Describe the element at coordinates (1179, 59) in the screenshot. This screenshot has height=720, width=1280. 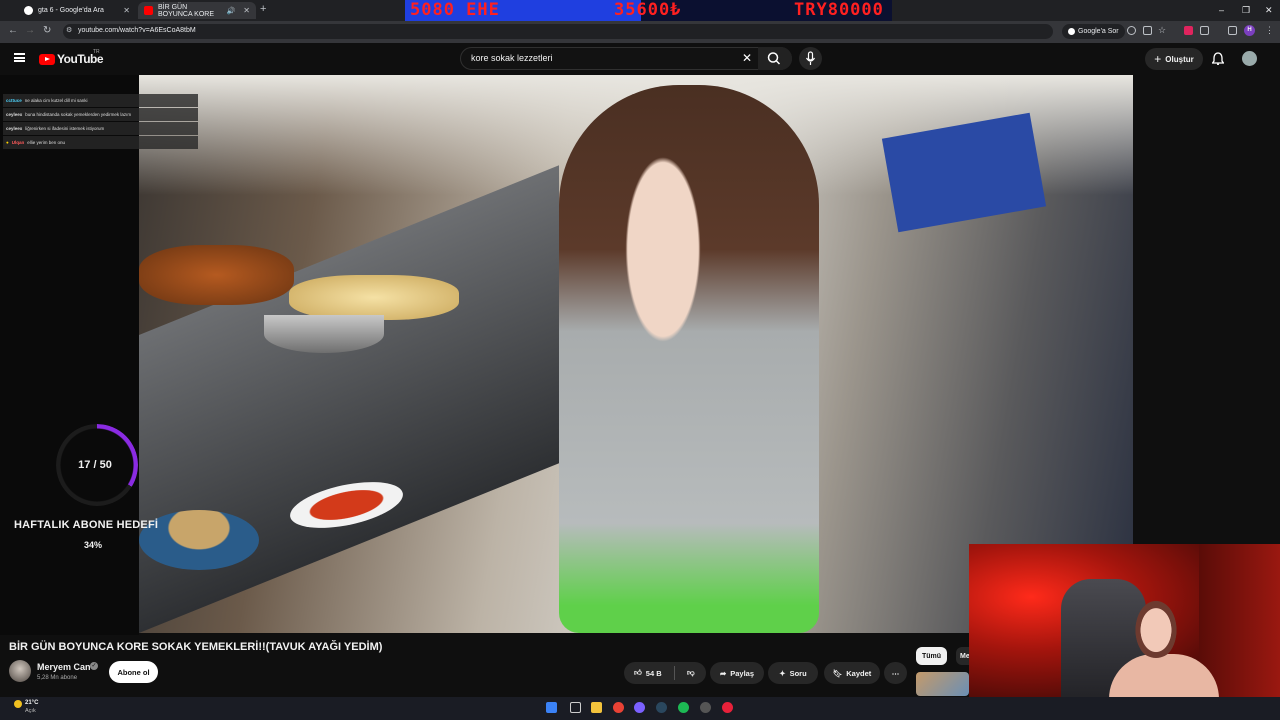
I see `create-label: Oluştur` at that location.